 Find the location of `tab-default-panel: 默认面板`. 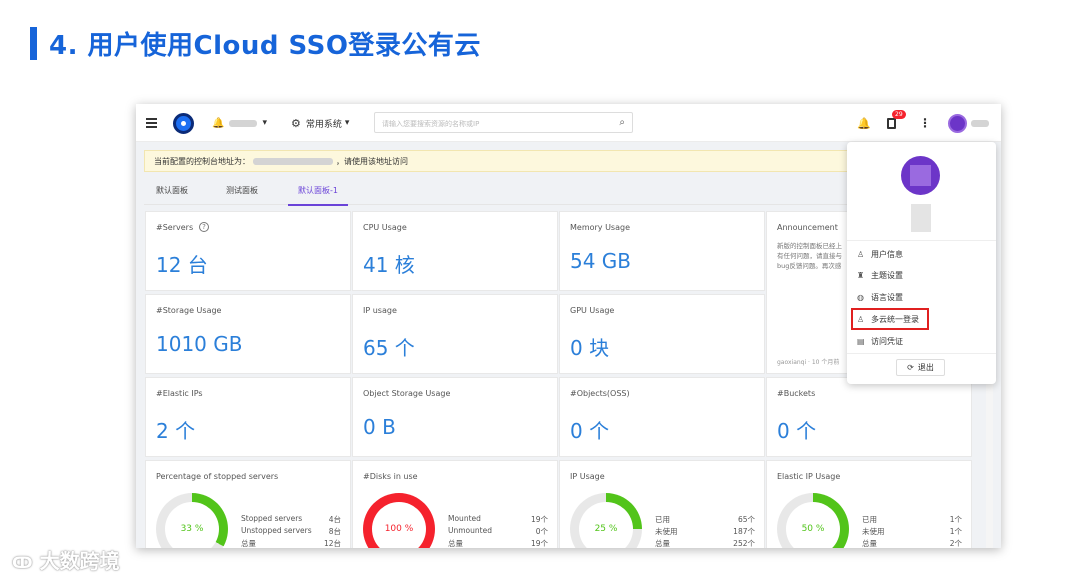

tab-default-panel: 默认面板 is located at coordinates (172, 190).